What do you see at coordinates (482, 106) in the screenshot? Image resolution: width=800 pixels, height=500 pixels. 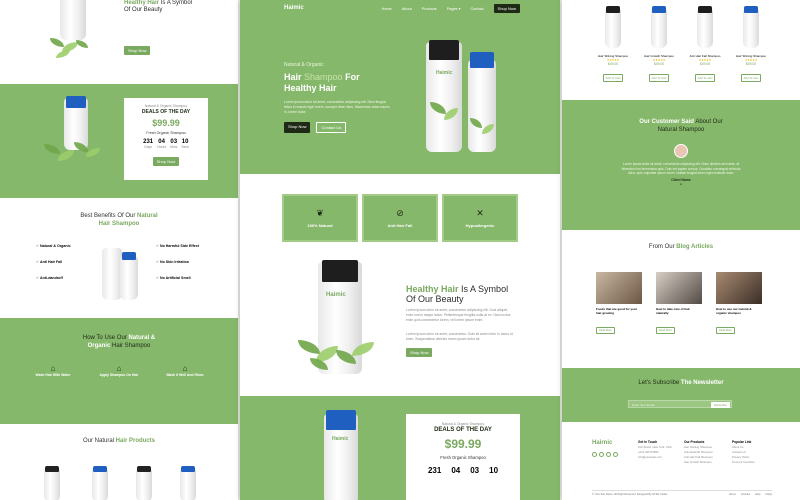 I see `shampoo-bottle-blue` at bounding box center [482, 106].